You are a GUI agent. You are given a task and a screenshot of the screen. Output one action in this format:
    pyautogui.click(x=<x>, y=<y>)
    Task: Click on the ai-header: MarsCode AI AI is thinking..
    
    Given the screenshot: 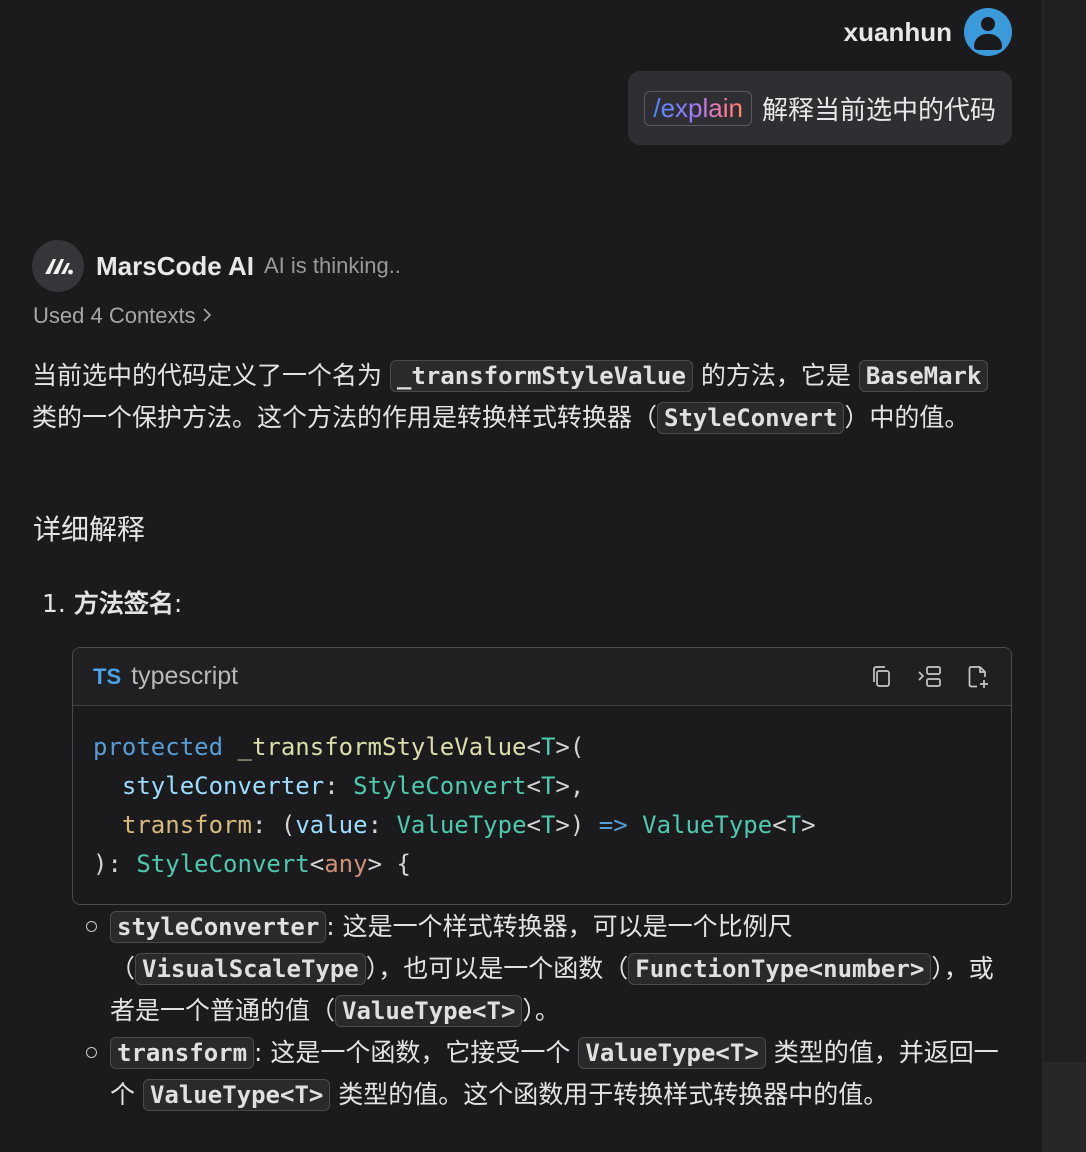 What is the action you would take?
    pyautogui.click(x=216, y=266)
    